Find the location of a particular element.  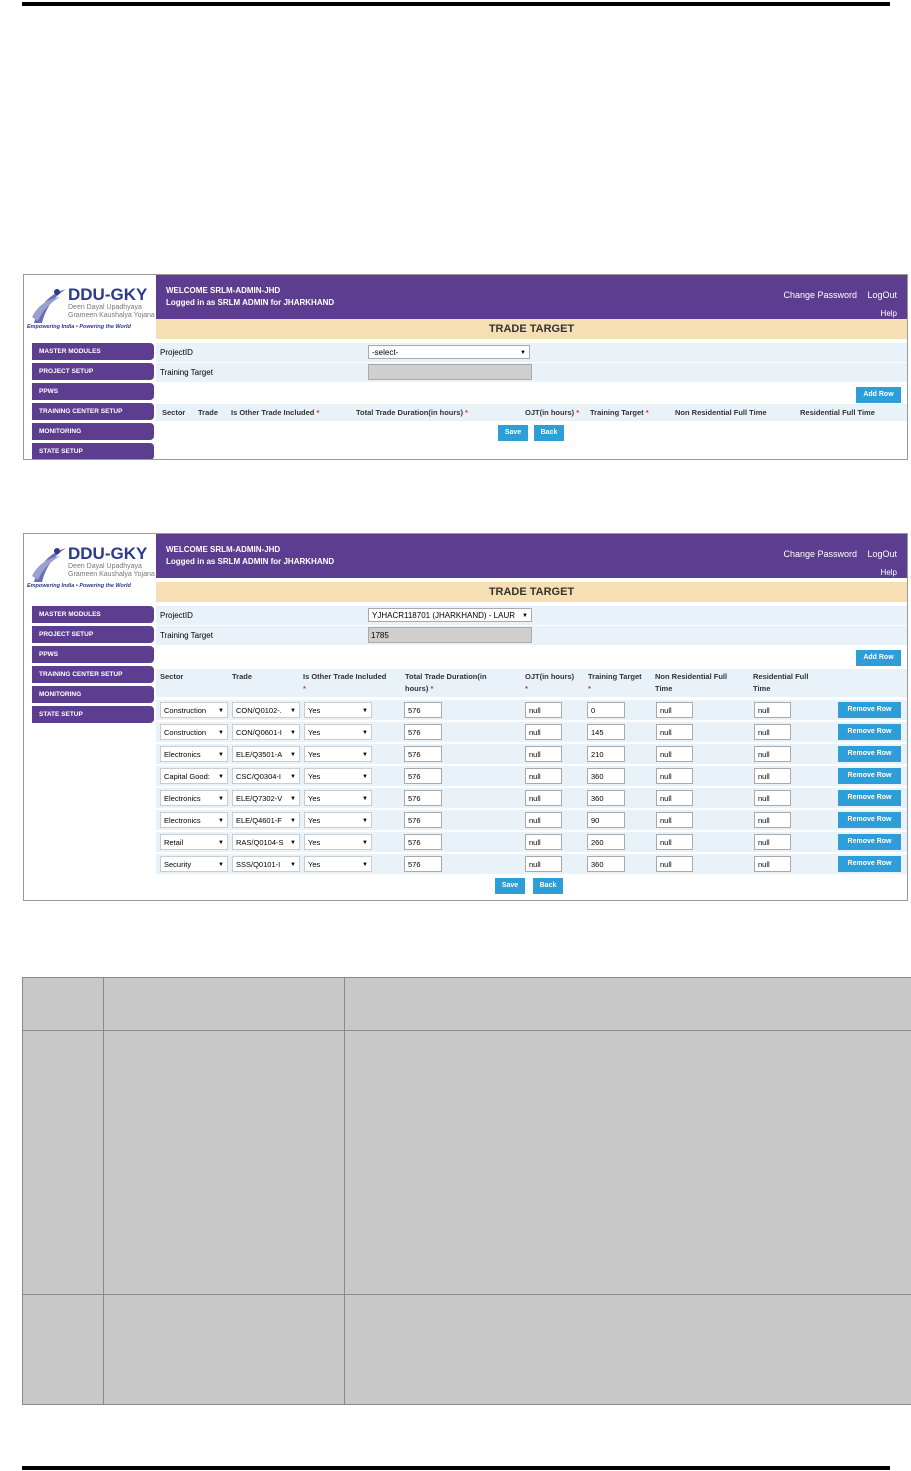

training-target-input: 0 is located at coordinates (606, 710).